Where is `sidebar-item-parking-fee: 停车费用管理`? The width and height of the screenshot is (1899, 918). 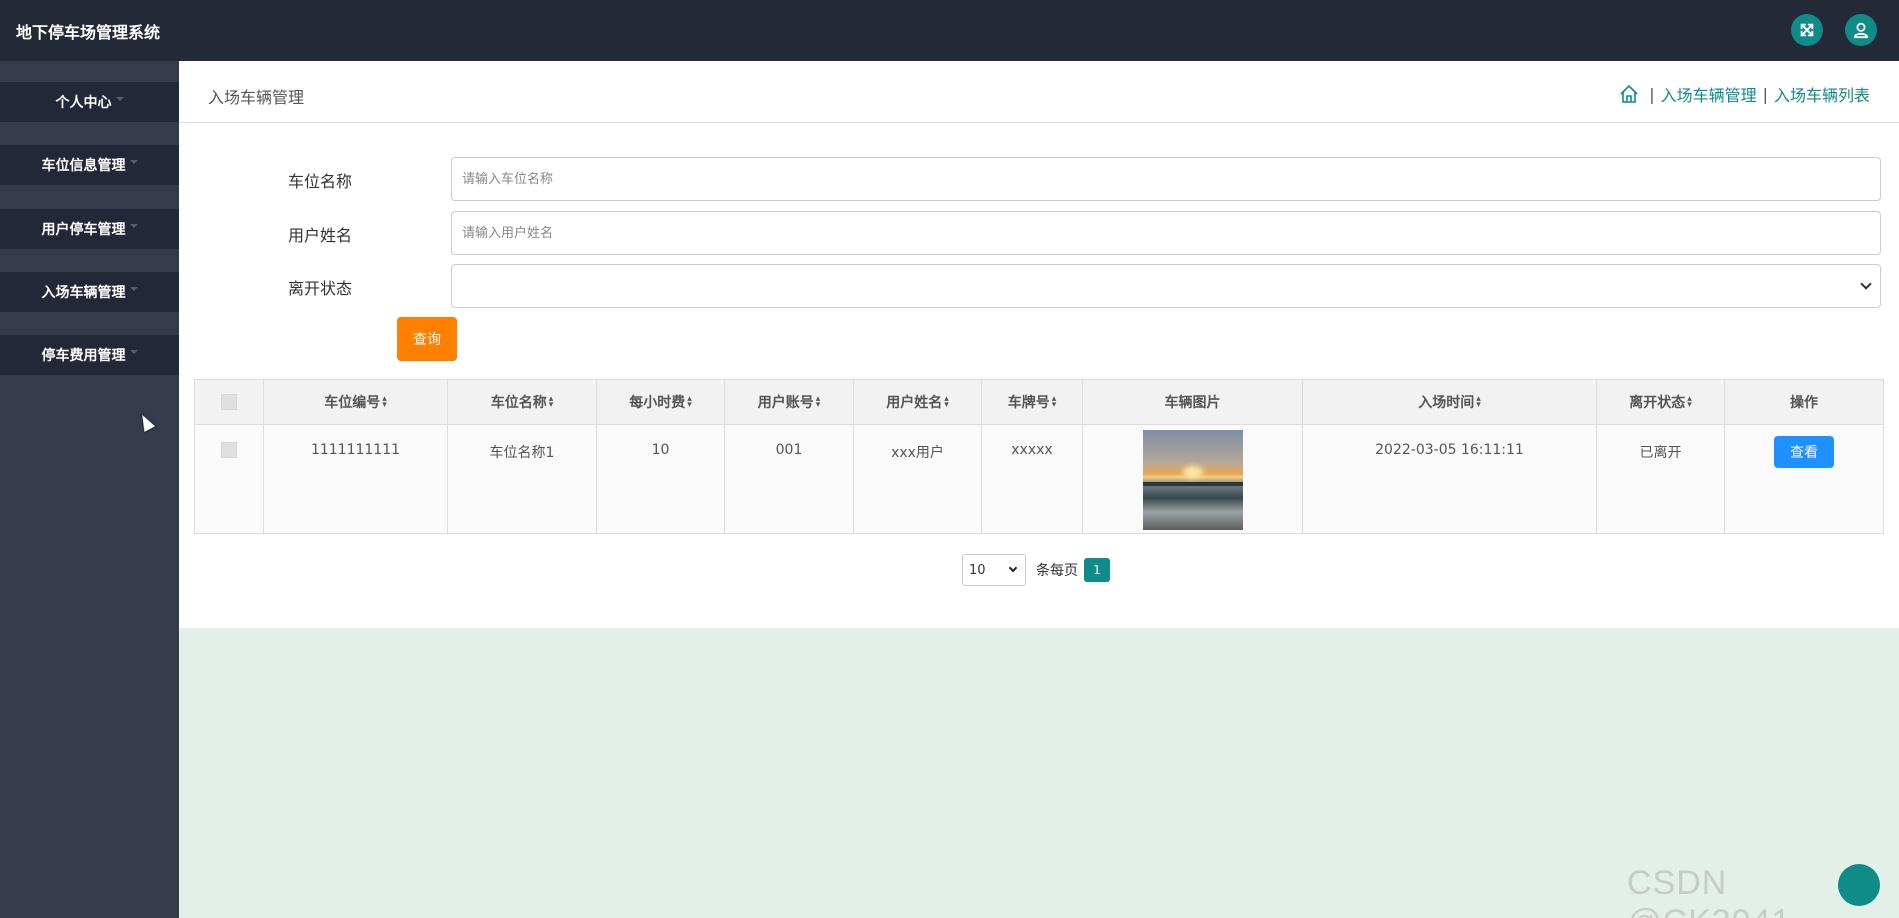 sidebar-item-parking-fee: 停车费用管理 is located at coordinates (89, 355).